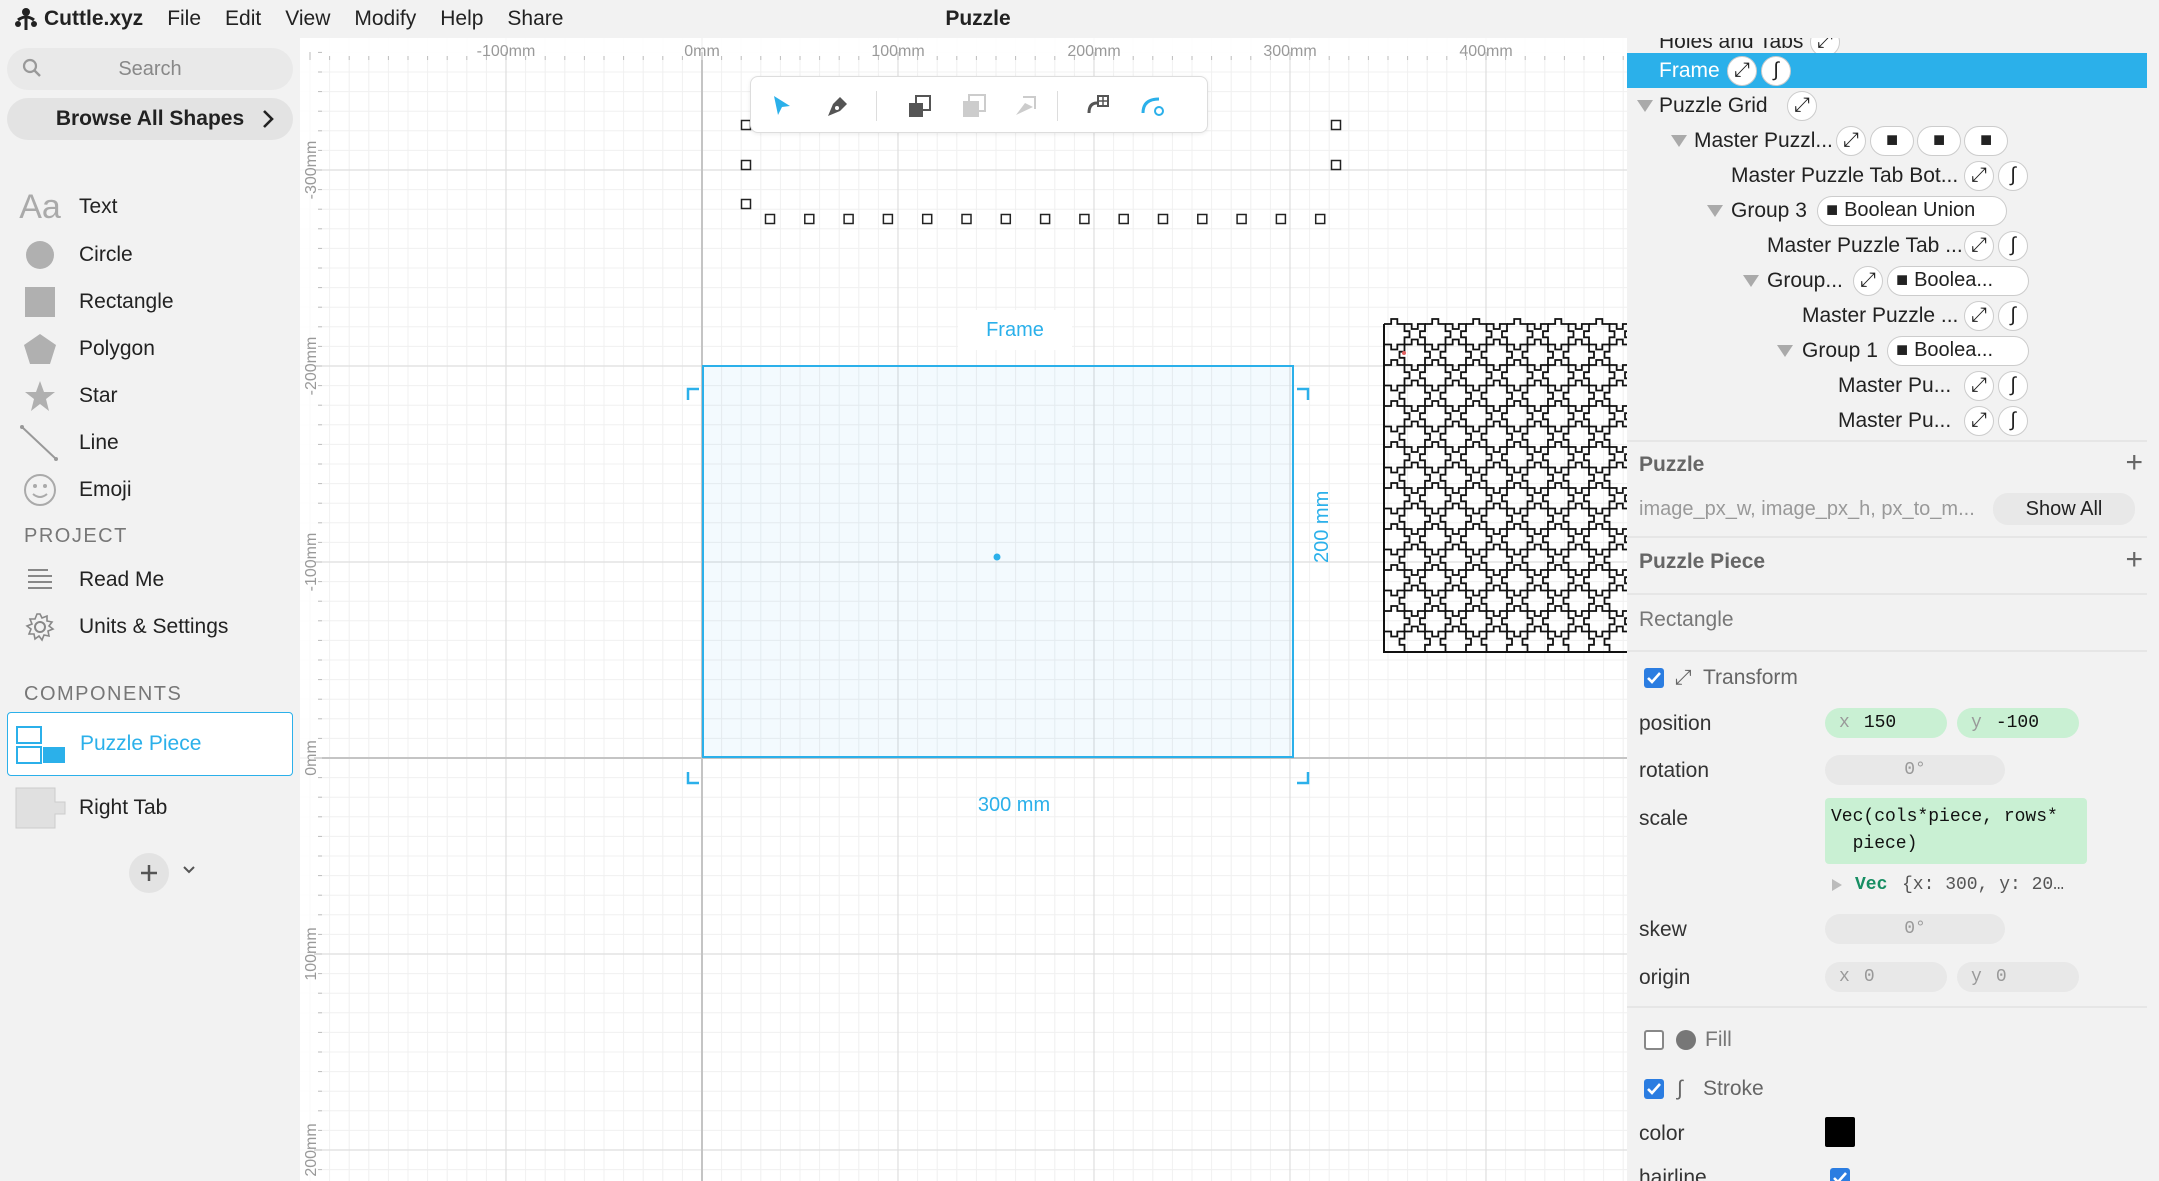 The height and width of the screenshot is (1181, 2159). Describe the element at coordinates (150, 808) in the screenshot. I see `component-right-tab: Right Tab` at that location.